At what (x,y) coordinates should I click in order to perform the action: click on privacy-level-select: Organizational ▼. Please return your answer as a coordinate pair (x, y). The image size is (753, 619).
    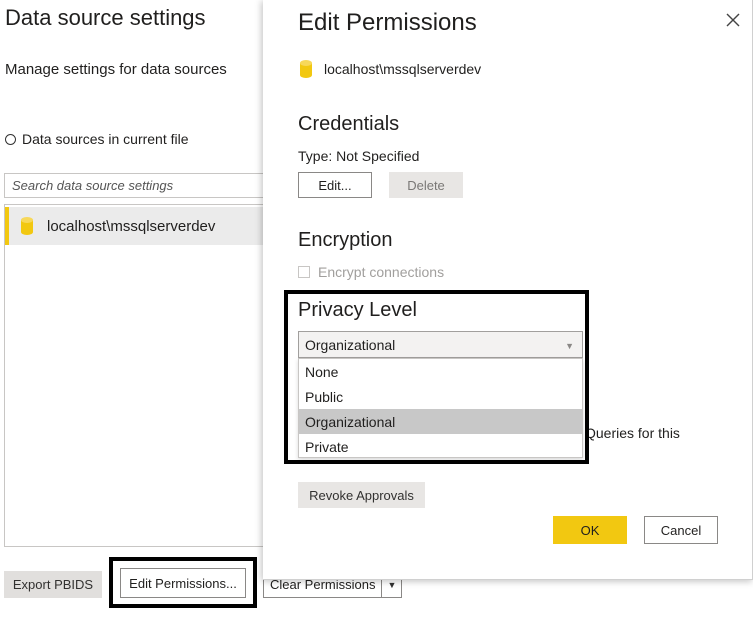
    Looking at the image, I should click on (440, 344).